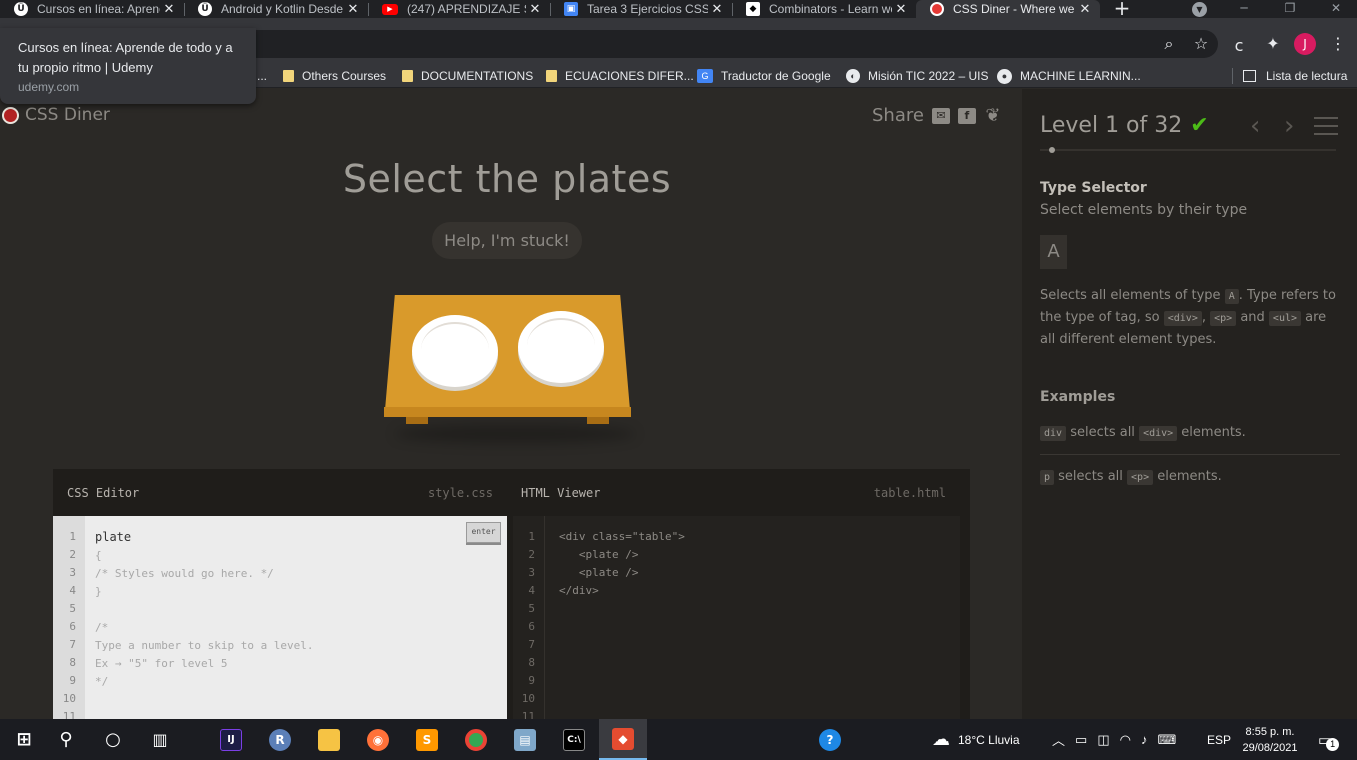  What do you see at coordinates (1081, 739) in the screenshot?
I see `battery-icon: ▭` at bounding box center [1081, 739].